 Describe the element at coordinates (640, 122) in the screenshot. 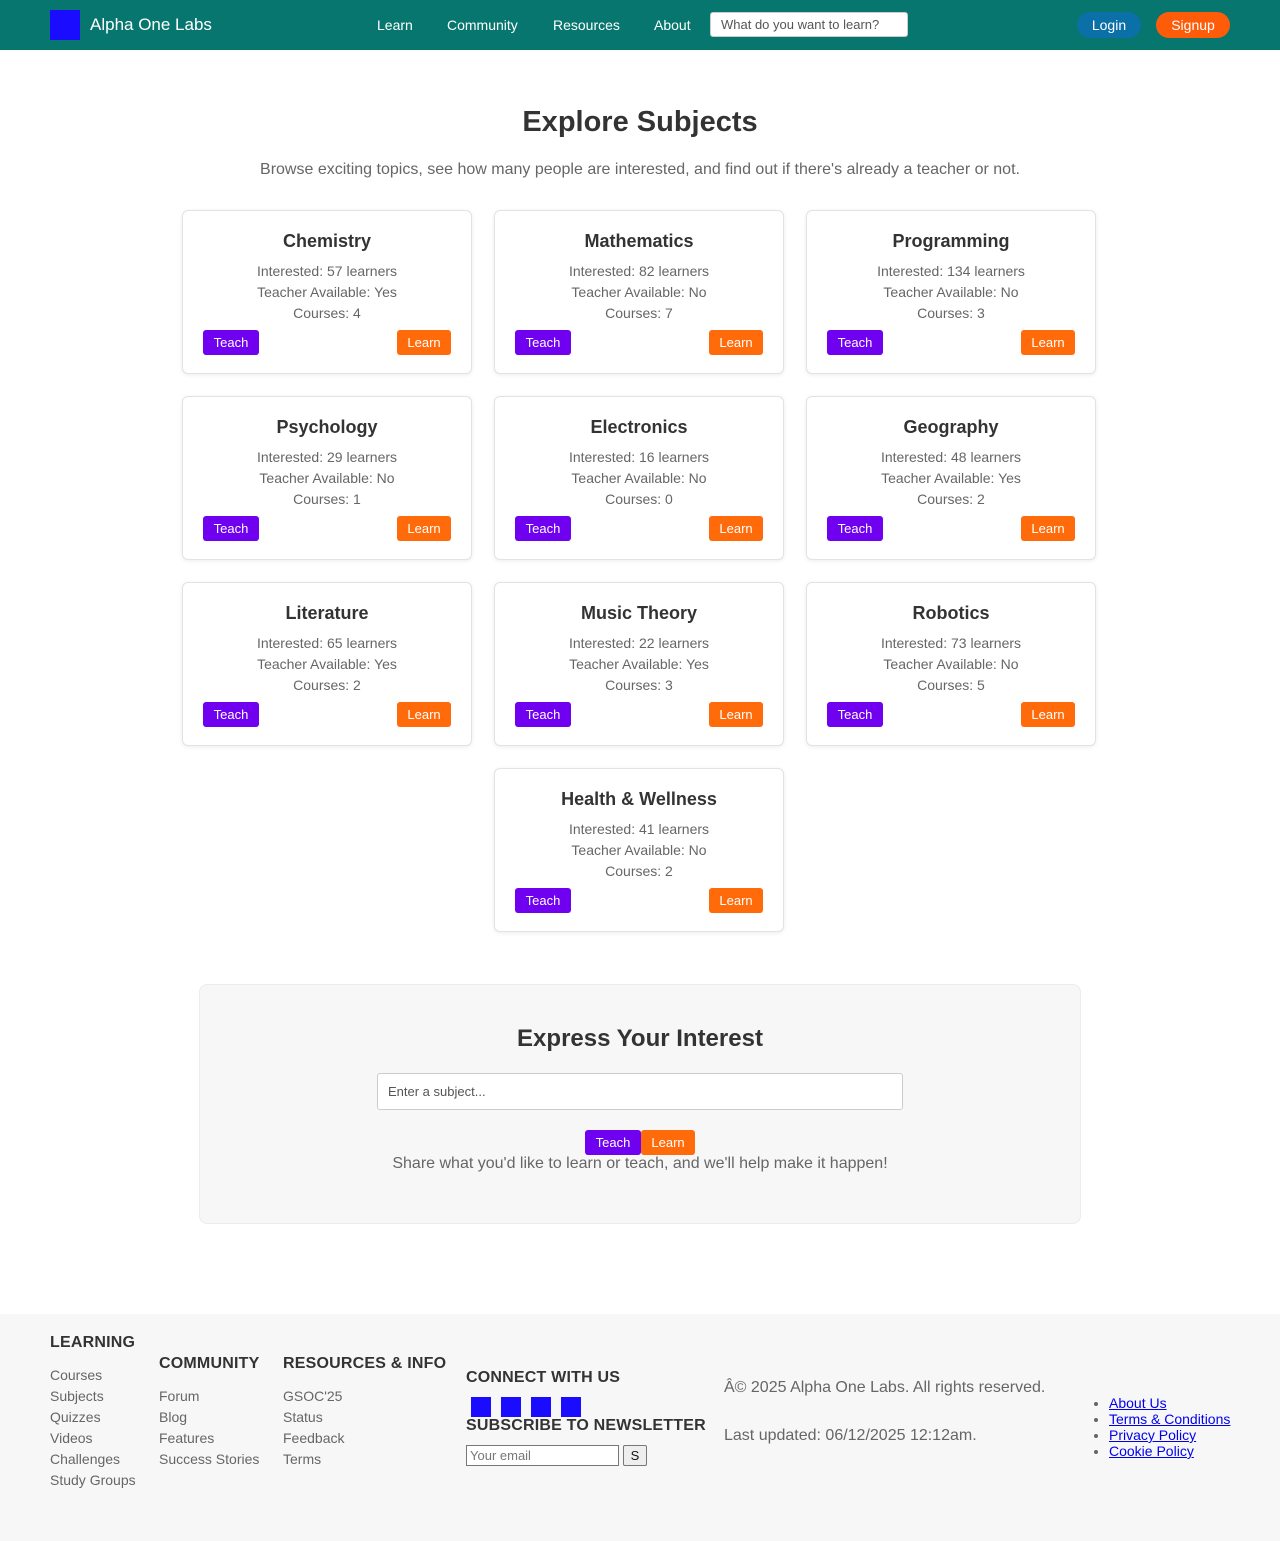

I see `page-title: Explore Subjects` at that location.